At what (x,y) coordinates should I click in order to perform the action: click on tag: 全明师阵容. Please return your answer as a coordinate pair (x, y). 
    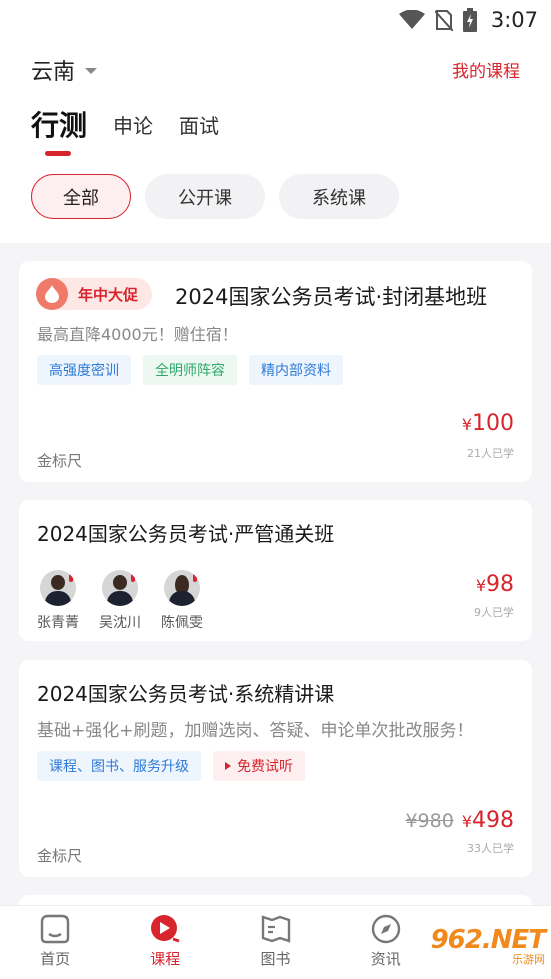
    Looking at the image, I should click on (190, 370).